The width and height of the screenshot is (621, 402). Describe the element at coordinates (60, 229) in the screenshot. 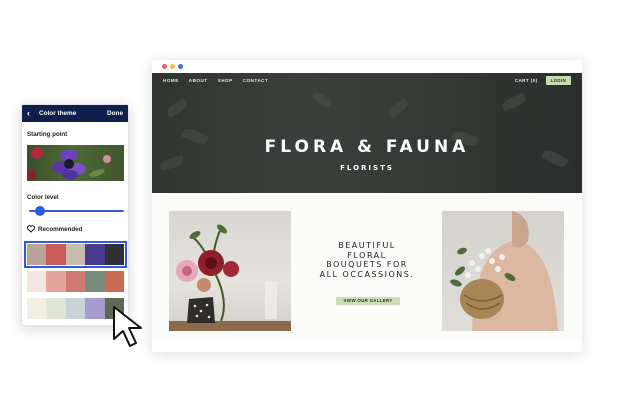

I see `recommended-label: Recommended` at that location.